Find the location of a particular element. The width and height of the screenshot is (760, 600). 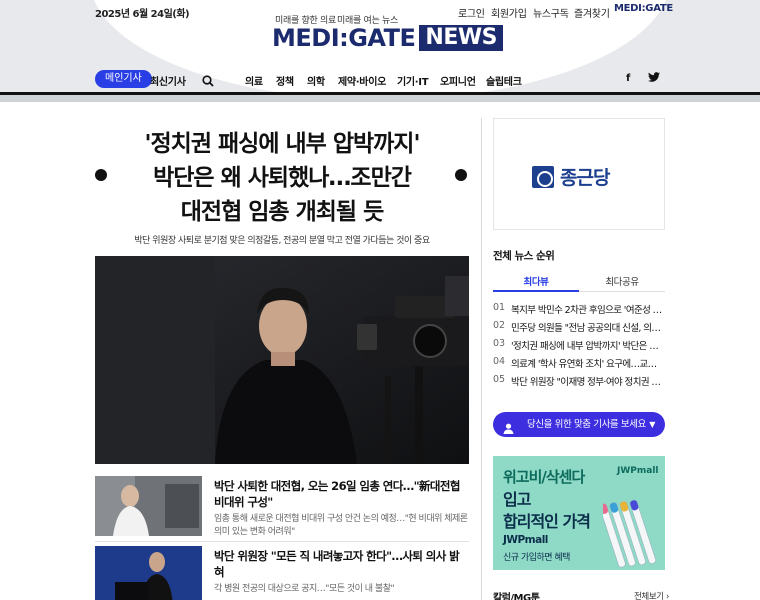

medigate-home-link: MEDI:GATE is located at coordinates (643, 8).